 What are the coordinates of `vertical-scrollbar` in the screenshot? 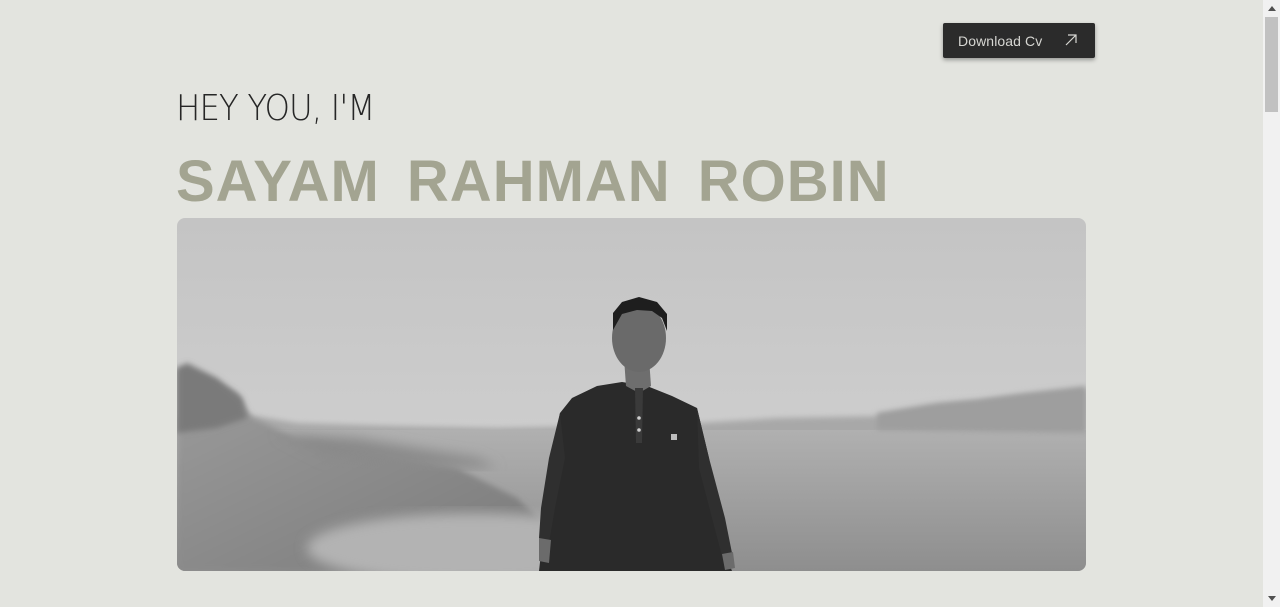 It's located at (1271, 303).